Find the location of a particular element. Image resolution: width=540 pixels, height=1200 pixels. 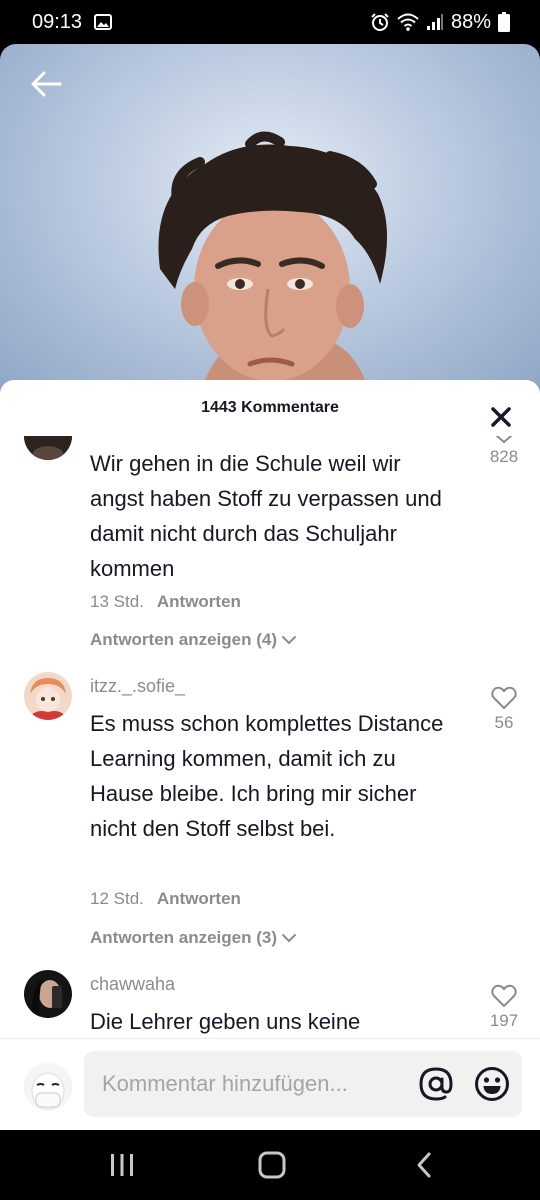

comment-time: 13 Std. is located at coordinates (117, 601).